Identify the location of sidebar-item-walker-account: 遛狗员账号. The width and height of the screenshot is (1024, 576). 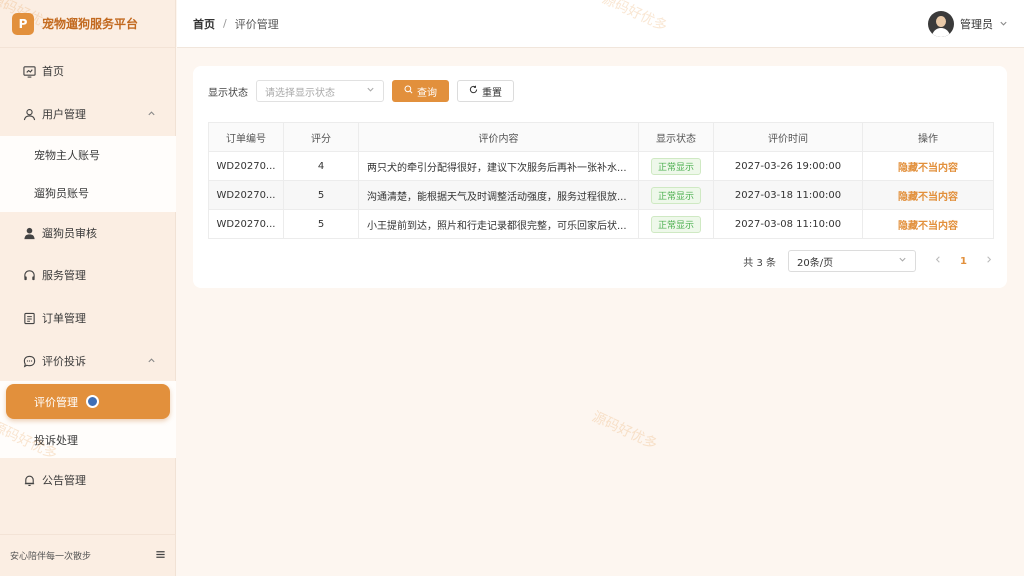
(88, 193).